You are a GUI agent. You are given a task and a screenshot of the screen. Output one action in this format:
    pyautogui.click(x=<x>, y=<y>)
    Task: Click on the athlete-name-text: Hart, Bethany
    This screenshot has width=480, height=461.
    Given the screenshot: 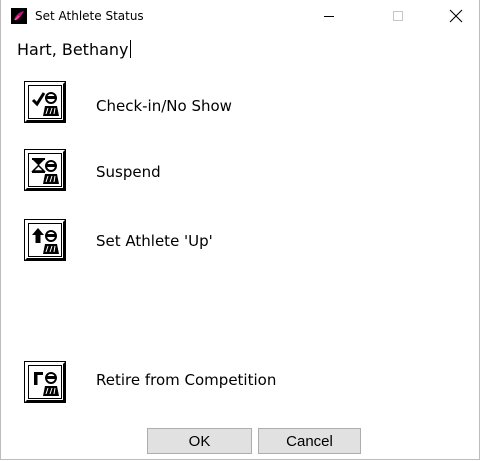 What is the action you would take?
    pyautogui.click(x=73, y=49)
    